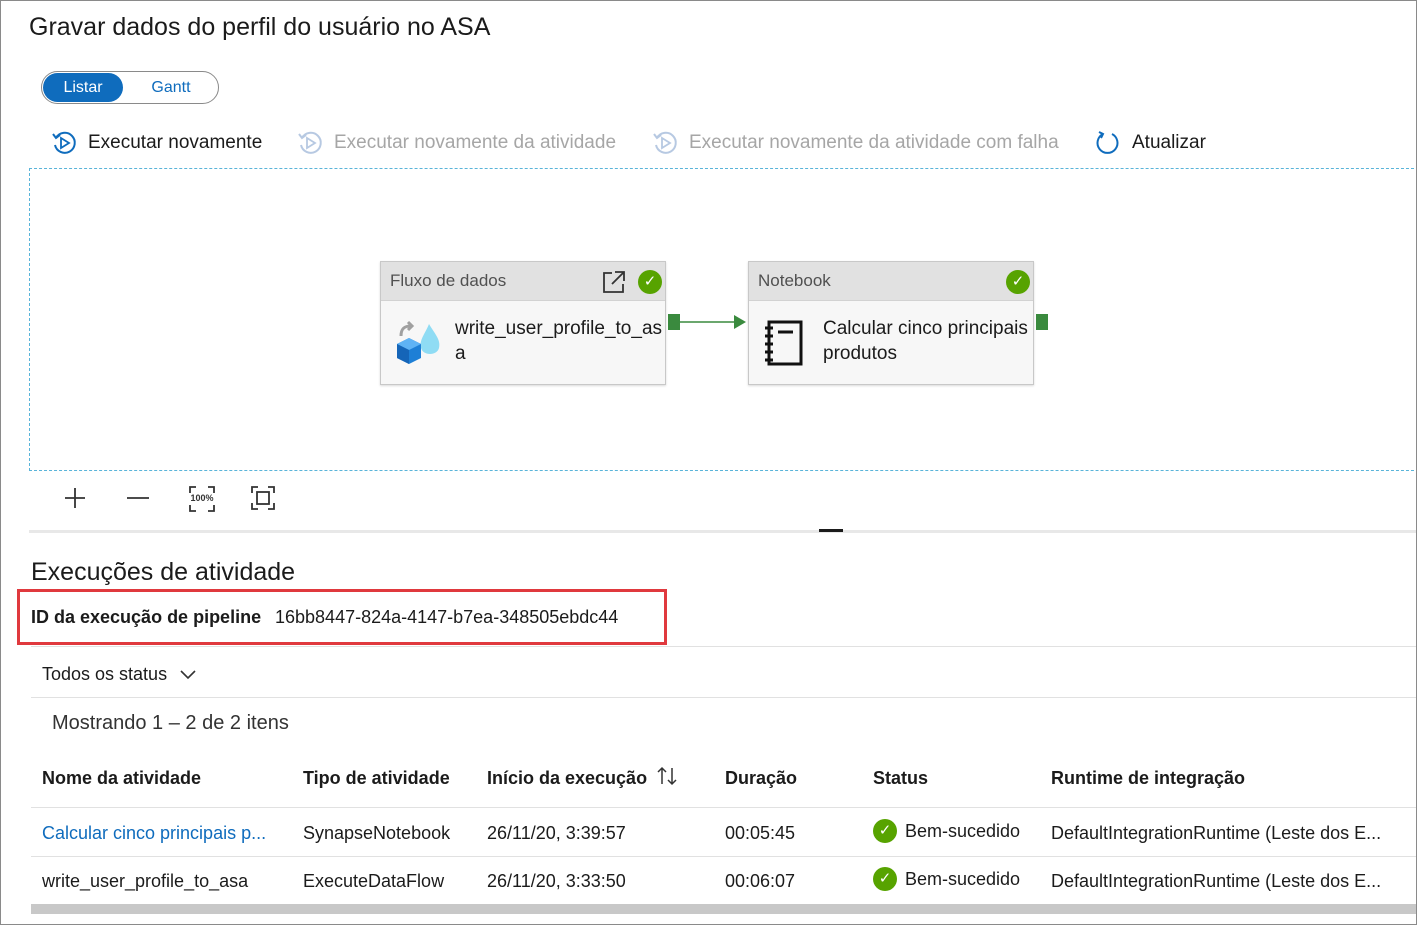 This screenshot has height=925, width=1417. What do you see at coordinates (175, 142) in the screenshot?
I see `rerun-label: Executar novamente` at bounding box center [175, 142].